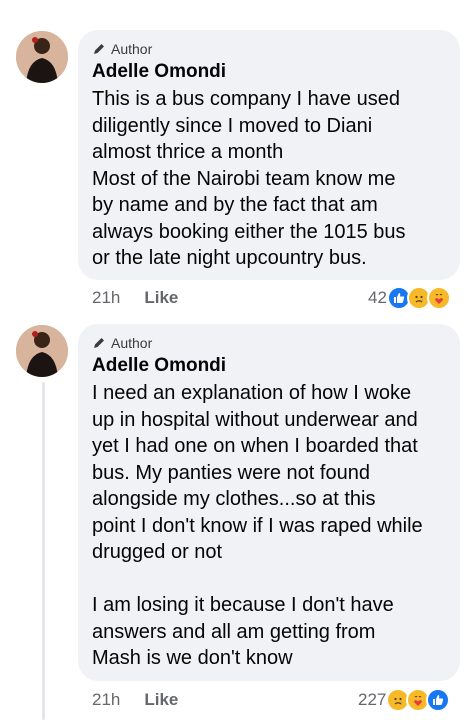 The width and height of the screenshot is (476, 720). I want to click on comment-line: This is a bus company I have used, so click(246, 99).